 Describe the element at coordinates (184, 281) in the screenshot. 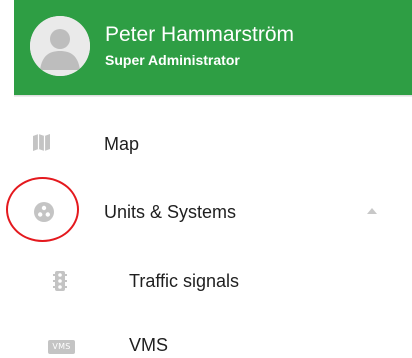

I see `nav-label-traffic-signals: Traffic signals` at that location.